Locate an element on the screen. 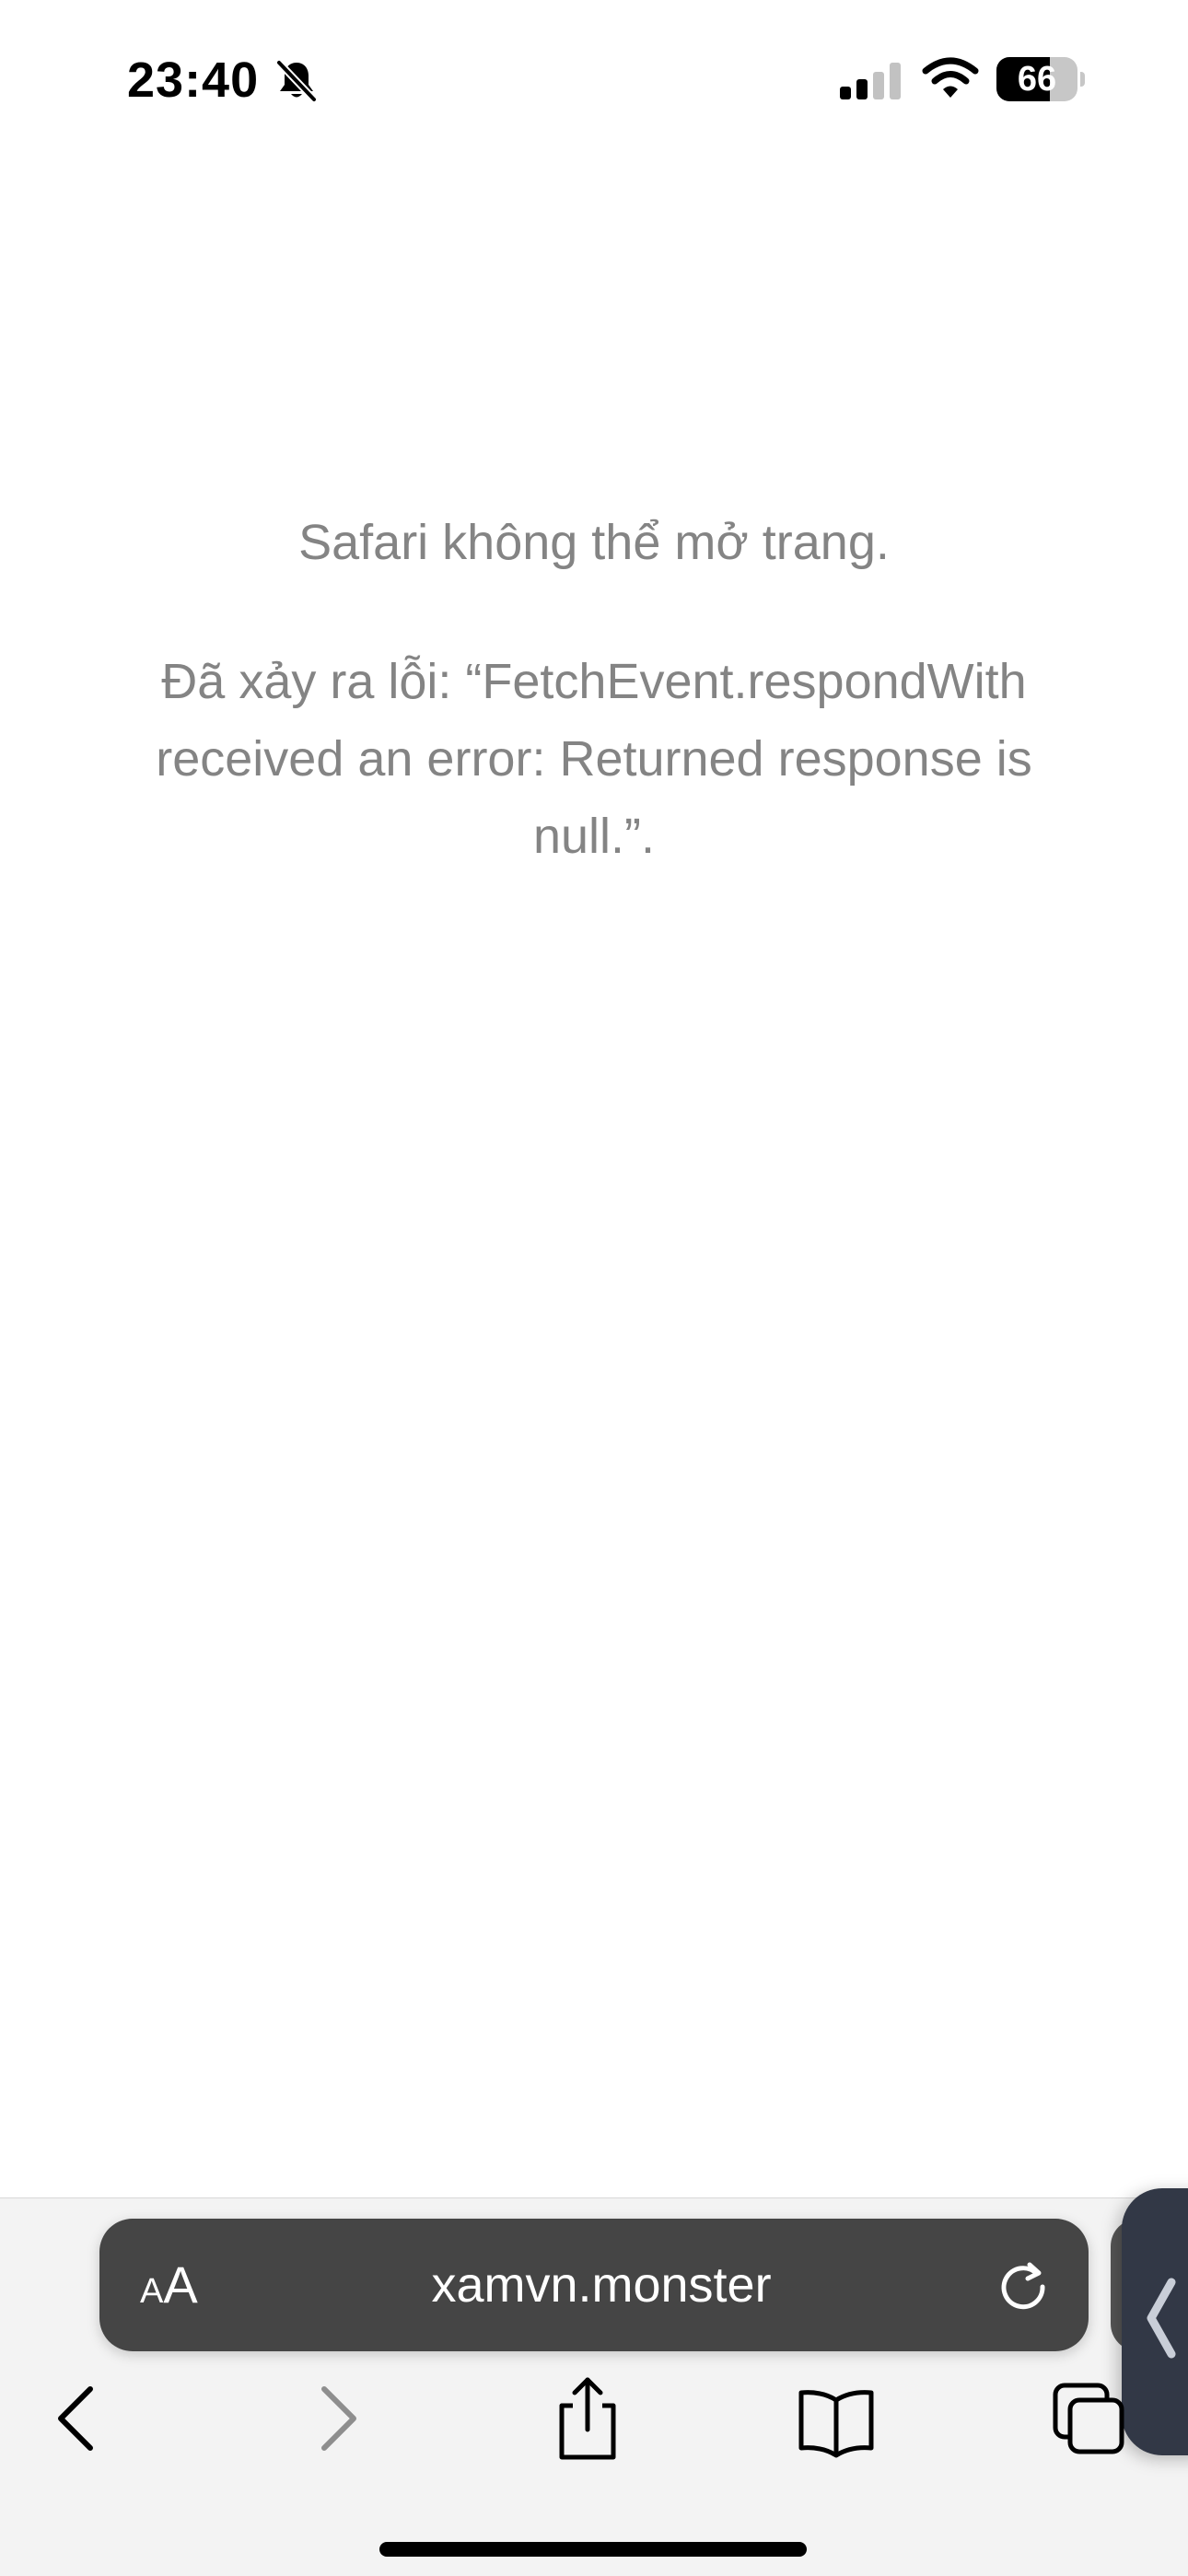 The image size is (1188, 2576). bookmarks-button is located at coordinates (836, 2418).